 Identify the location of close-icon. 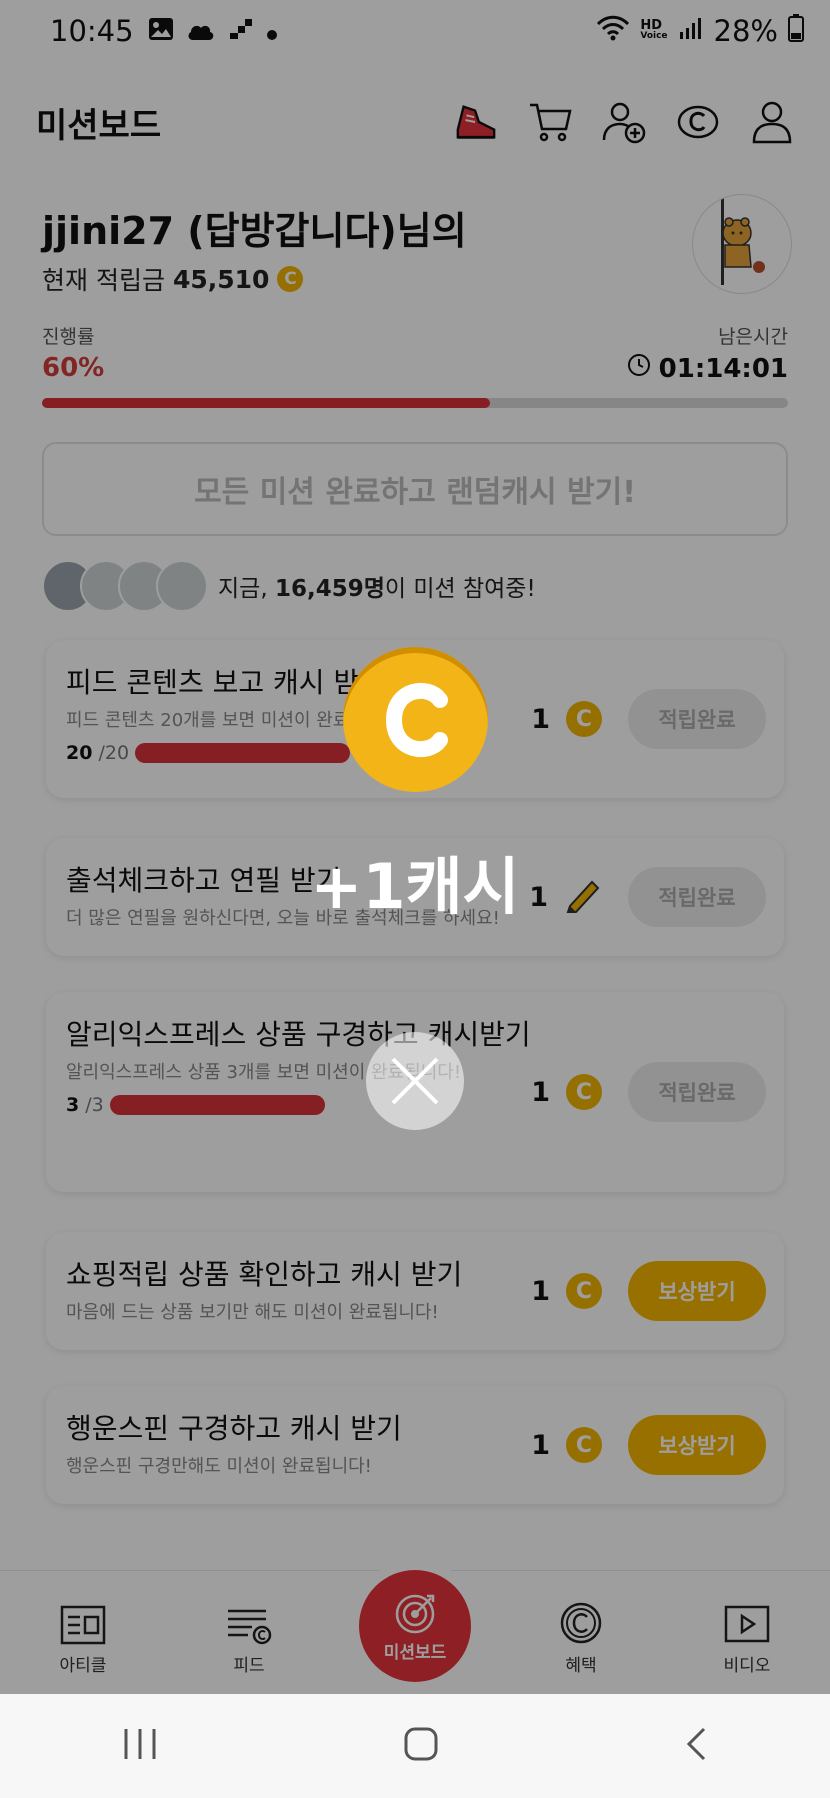
(415, 1081).